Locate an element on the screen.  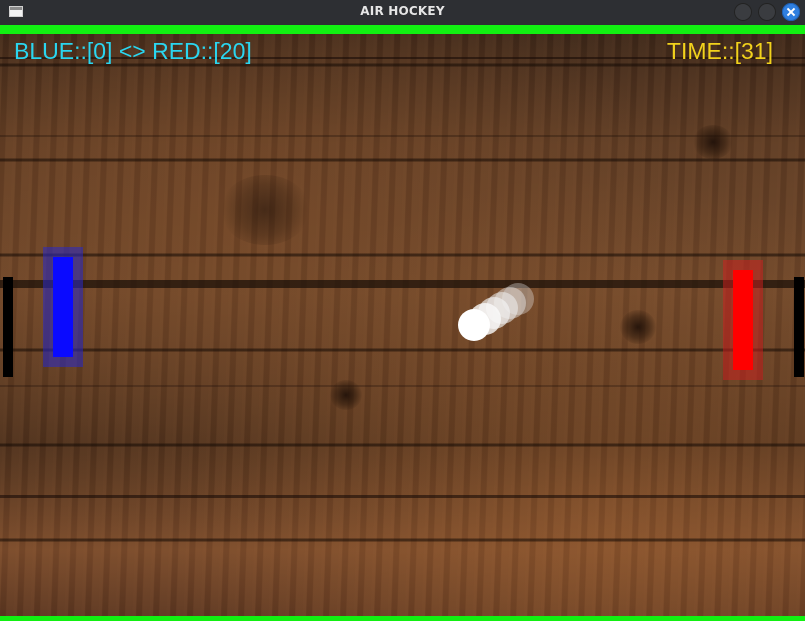
red-paddle is located at coordinates (743, 320).